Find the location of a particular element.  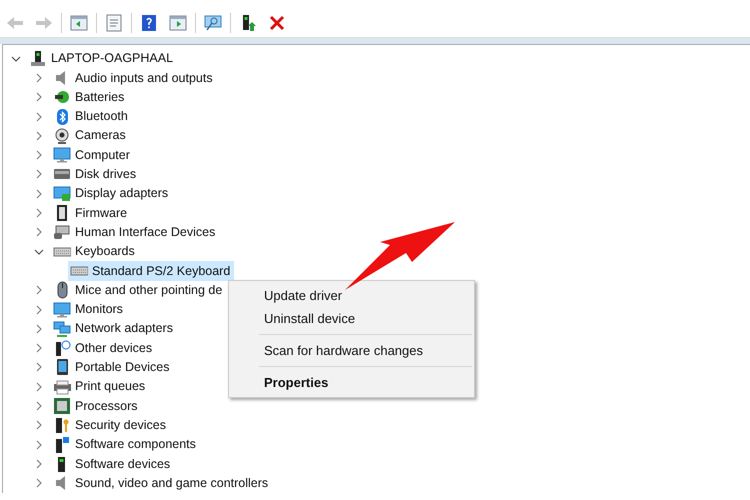

tree-item: Human Interface Devices is located at coordinates (145, 232).